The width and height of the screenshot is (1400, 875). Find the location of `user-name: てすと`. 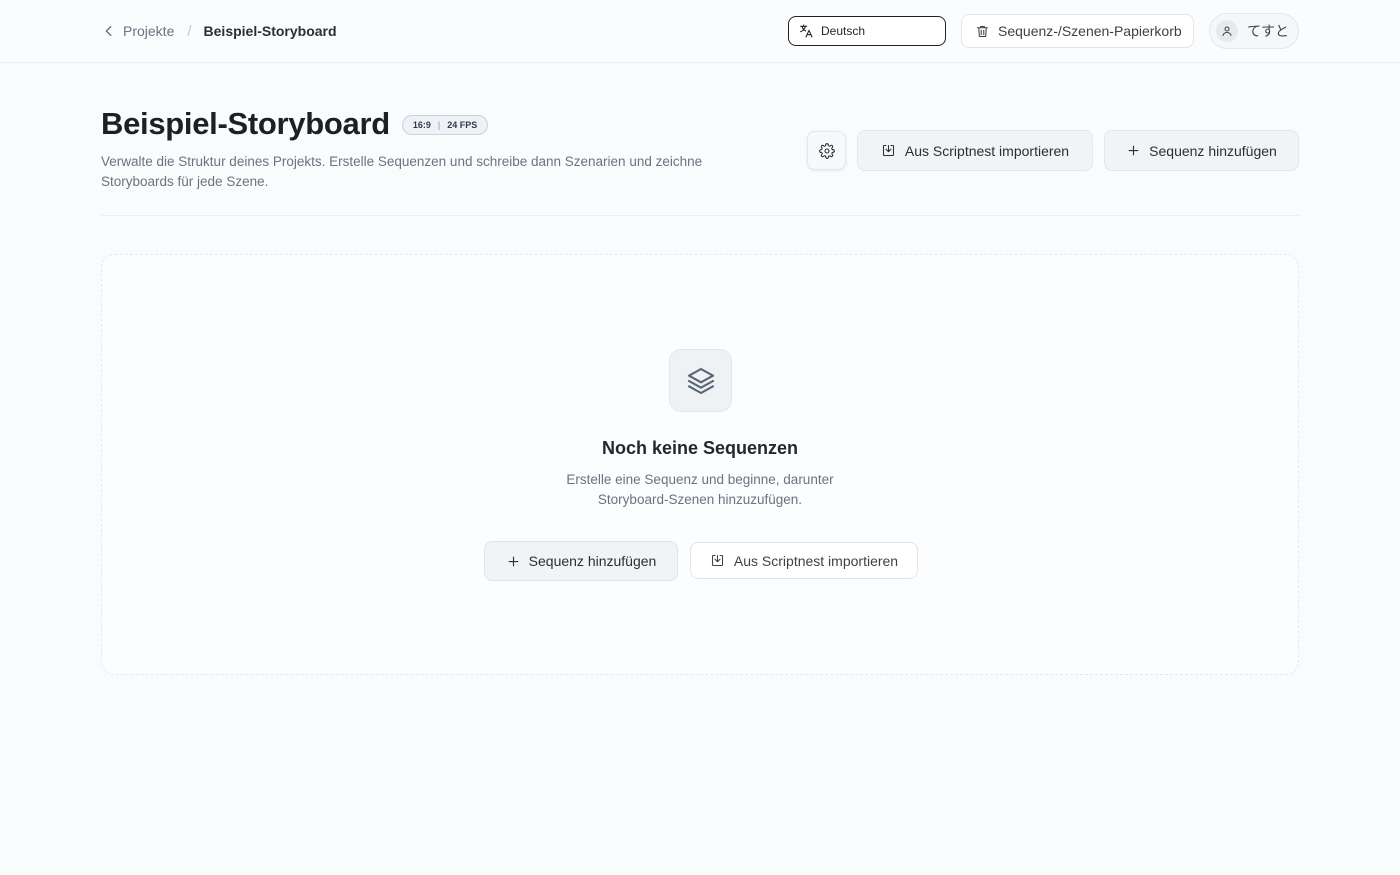

user-name: てすと is located at coordinates (1268, 31).